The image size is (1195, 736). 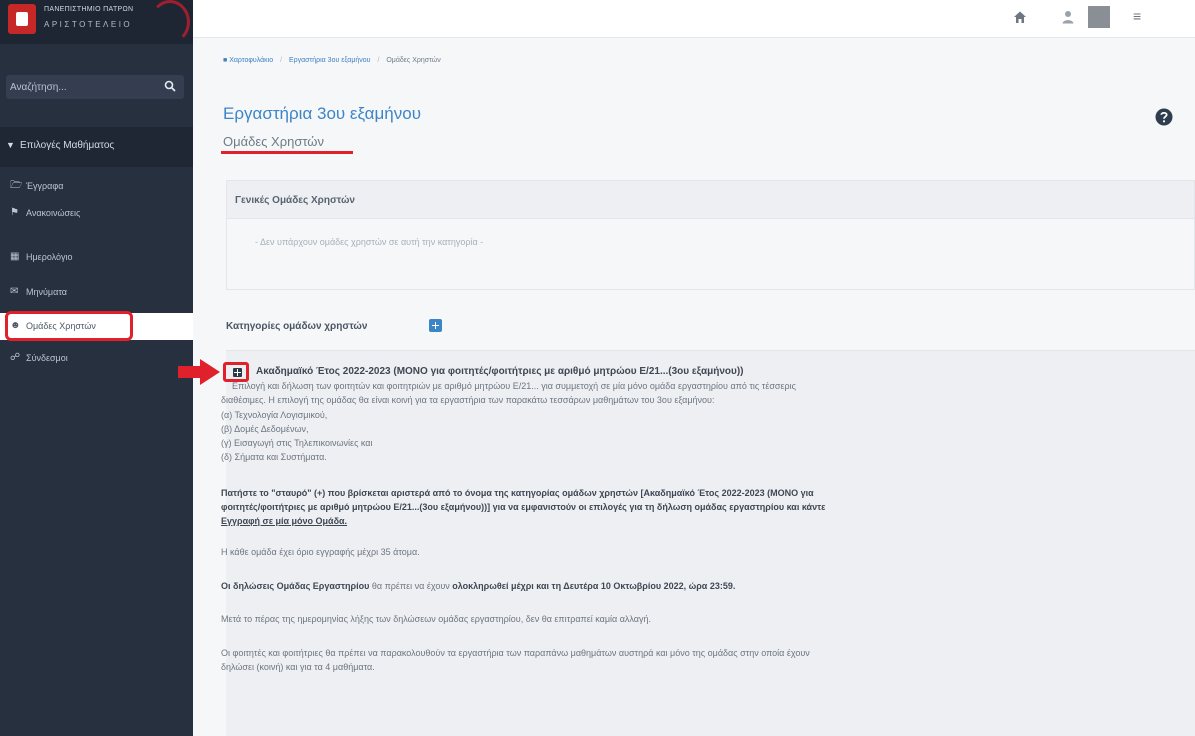 I want to click on course-item: (β) Δομές Δεδομένων,, so click(x=265, y=429).